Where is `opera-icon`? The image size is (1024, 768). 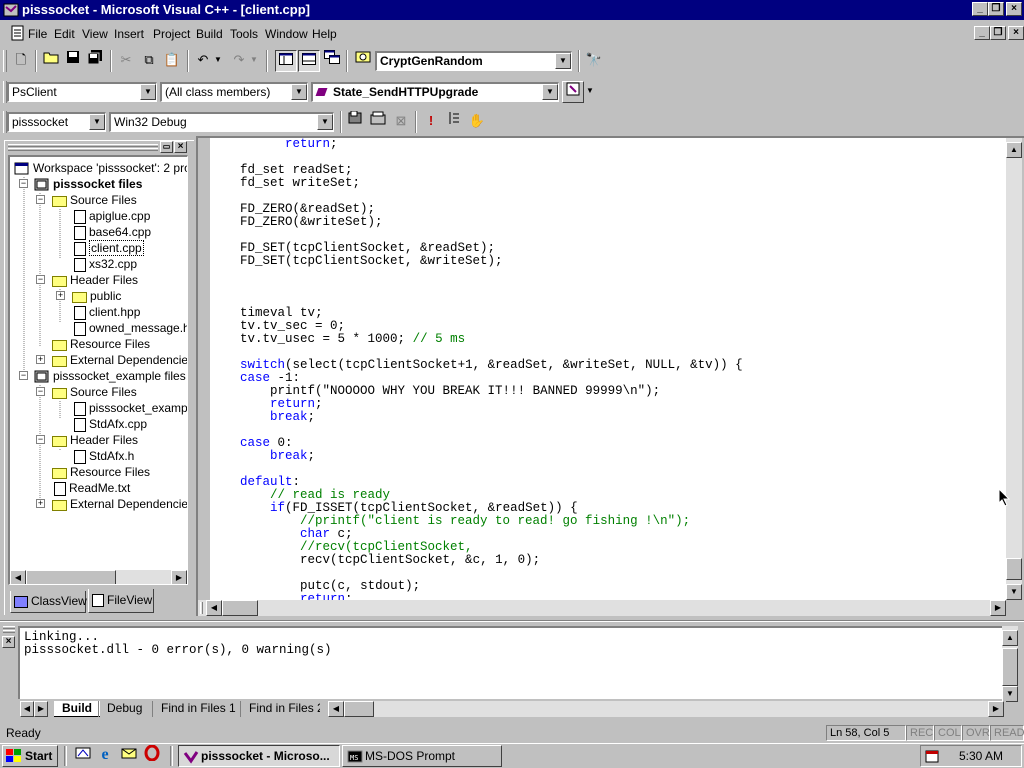
opera-icon is located at coordinates (152, 755).